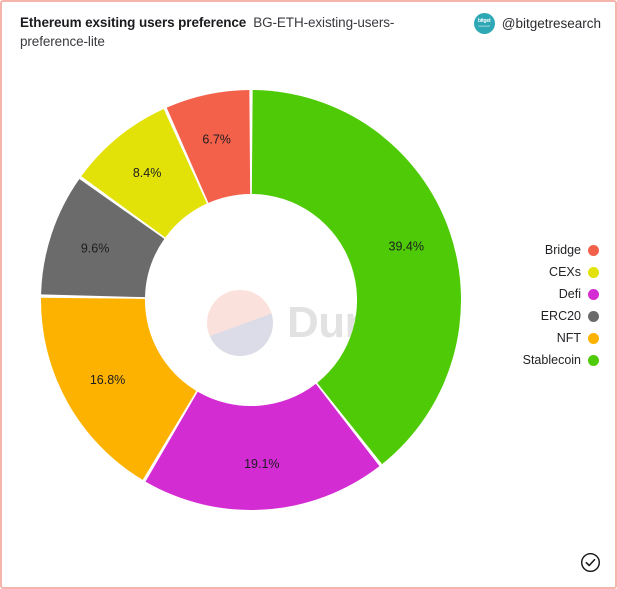 This screenshot has width=617, height=589. I want to click on legend-item-label: Bridge, so click(562, 250).